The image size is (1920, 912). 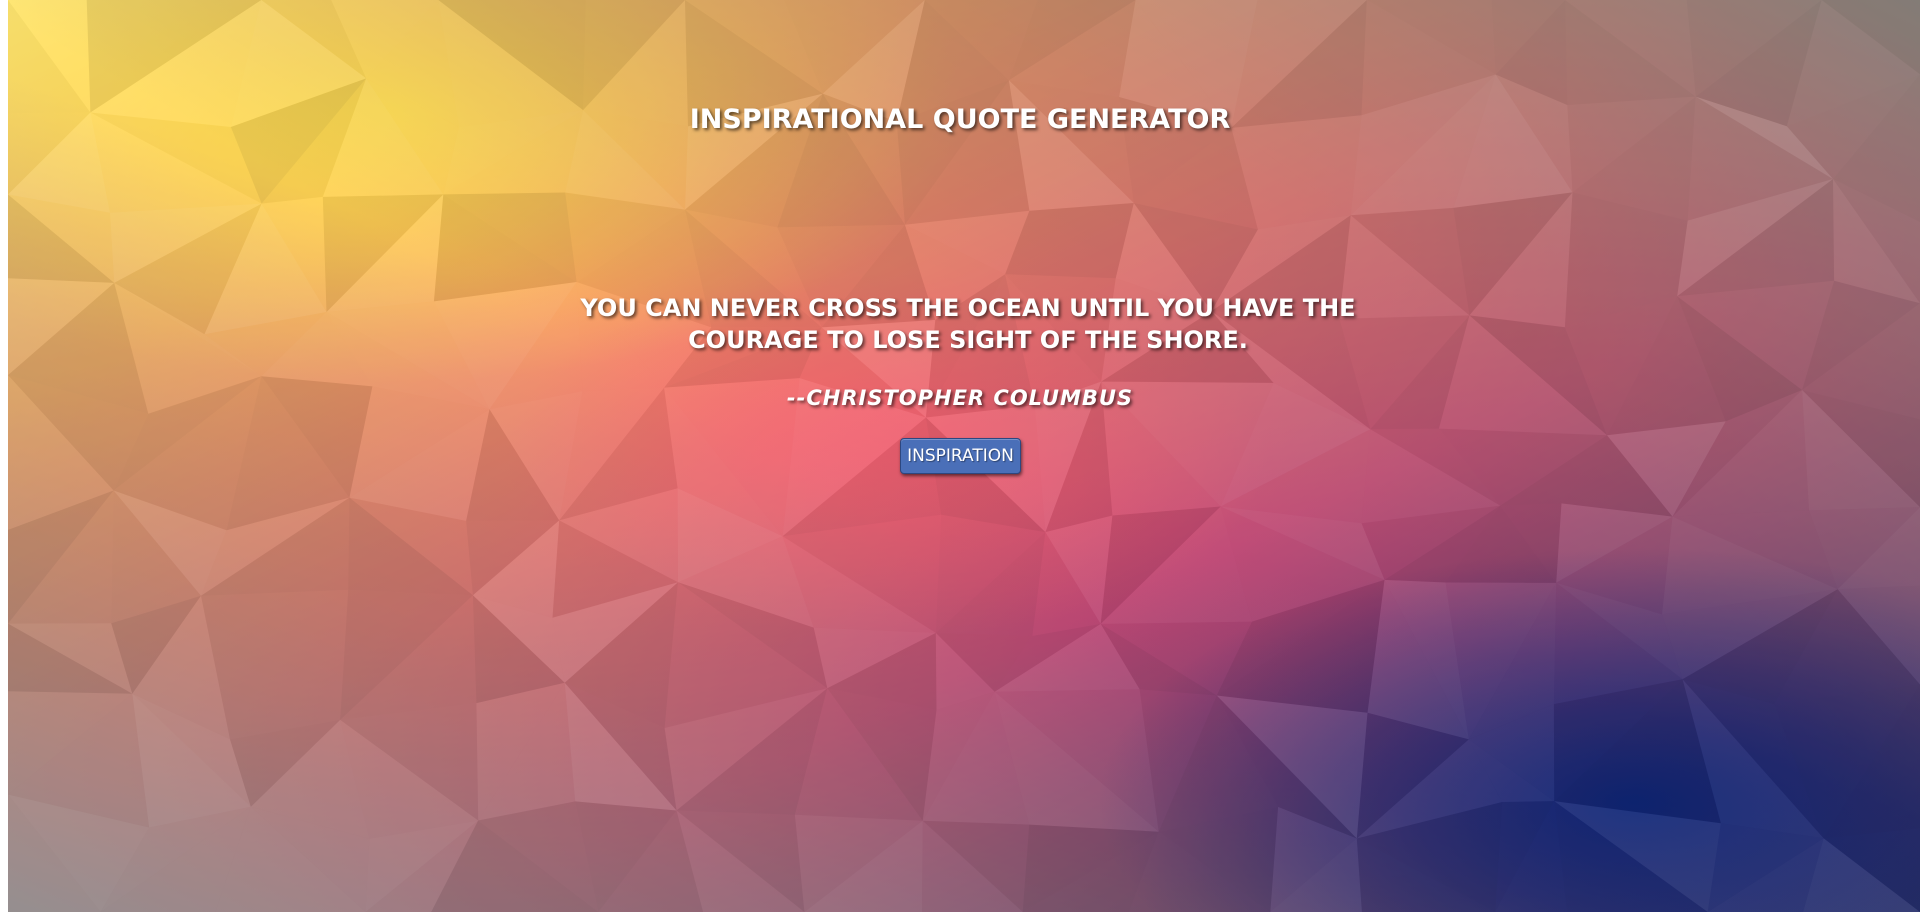 I want to click on quote-author: --CHRISTOPHER COLUMBUS, so click(x=960, y=398).